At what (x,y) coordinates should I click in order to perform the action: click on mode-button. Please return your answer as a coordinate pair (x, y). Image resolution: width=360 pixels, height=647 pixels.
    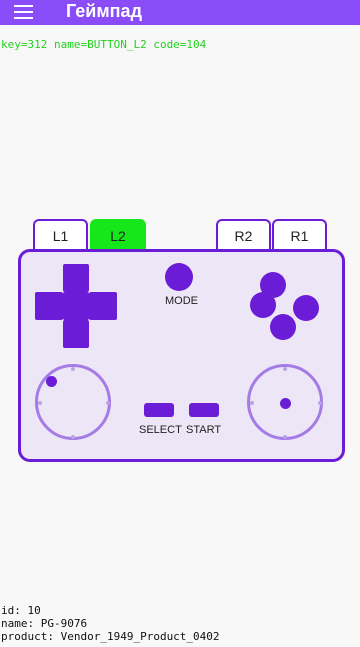
    Looking at the image, I should click on (179, 277).